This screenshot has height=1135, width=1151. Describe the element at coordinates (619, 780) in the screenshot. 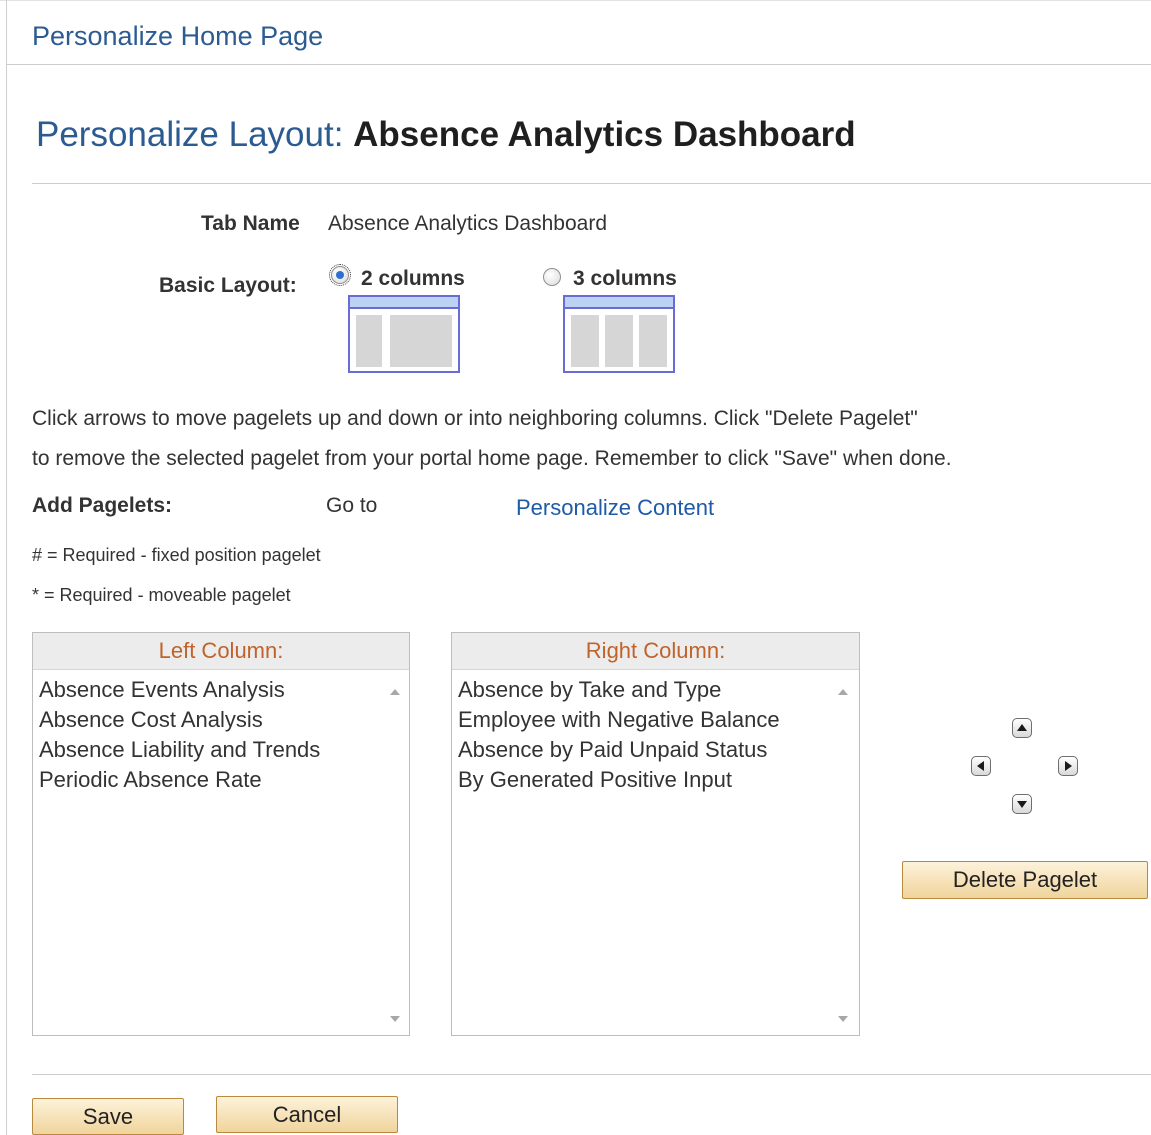

I see `list-item: By Generated Positive Input` at that location.